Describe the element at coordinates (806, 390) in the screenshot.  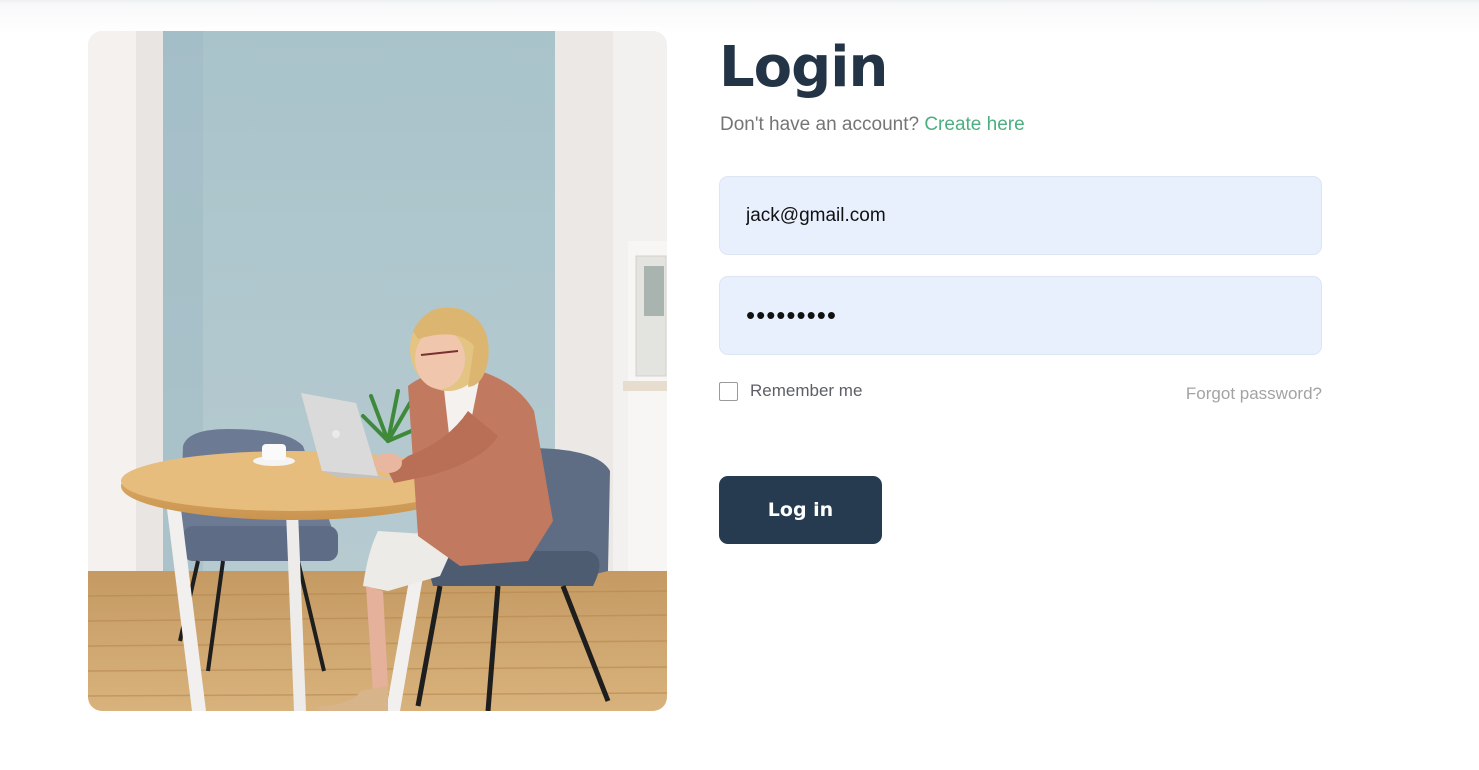
I see `remember-me-label: Remember me` at that location.